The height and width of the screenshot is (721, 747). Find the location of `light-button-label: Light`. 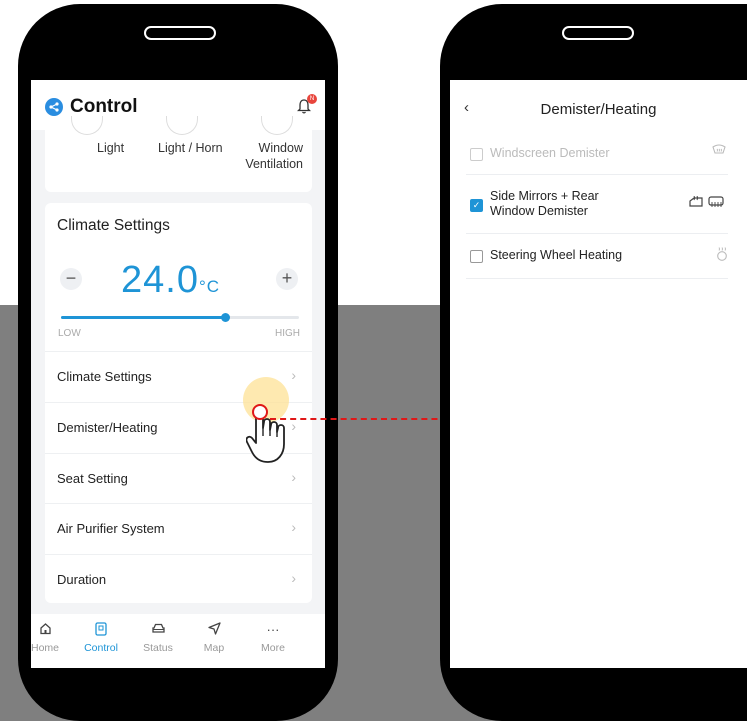

light-button-label: Light is located at coordinates (110, 148).